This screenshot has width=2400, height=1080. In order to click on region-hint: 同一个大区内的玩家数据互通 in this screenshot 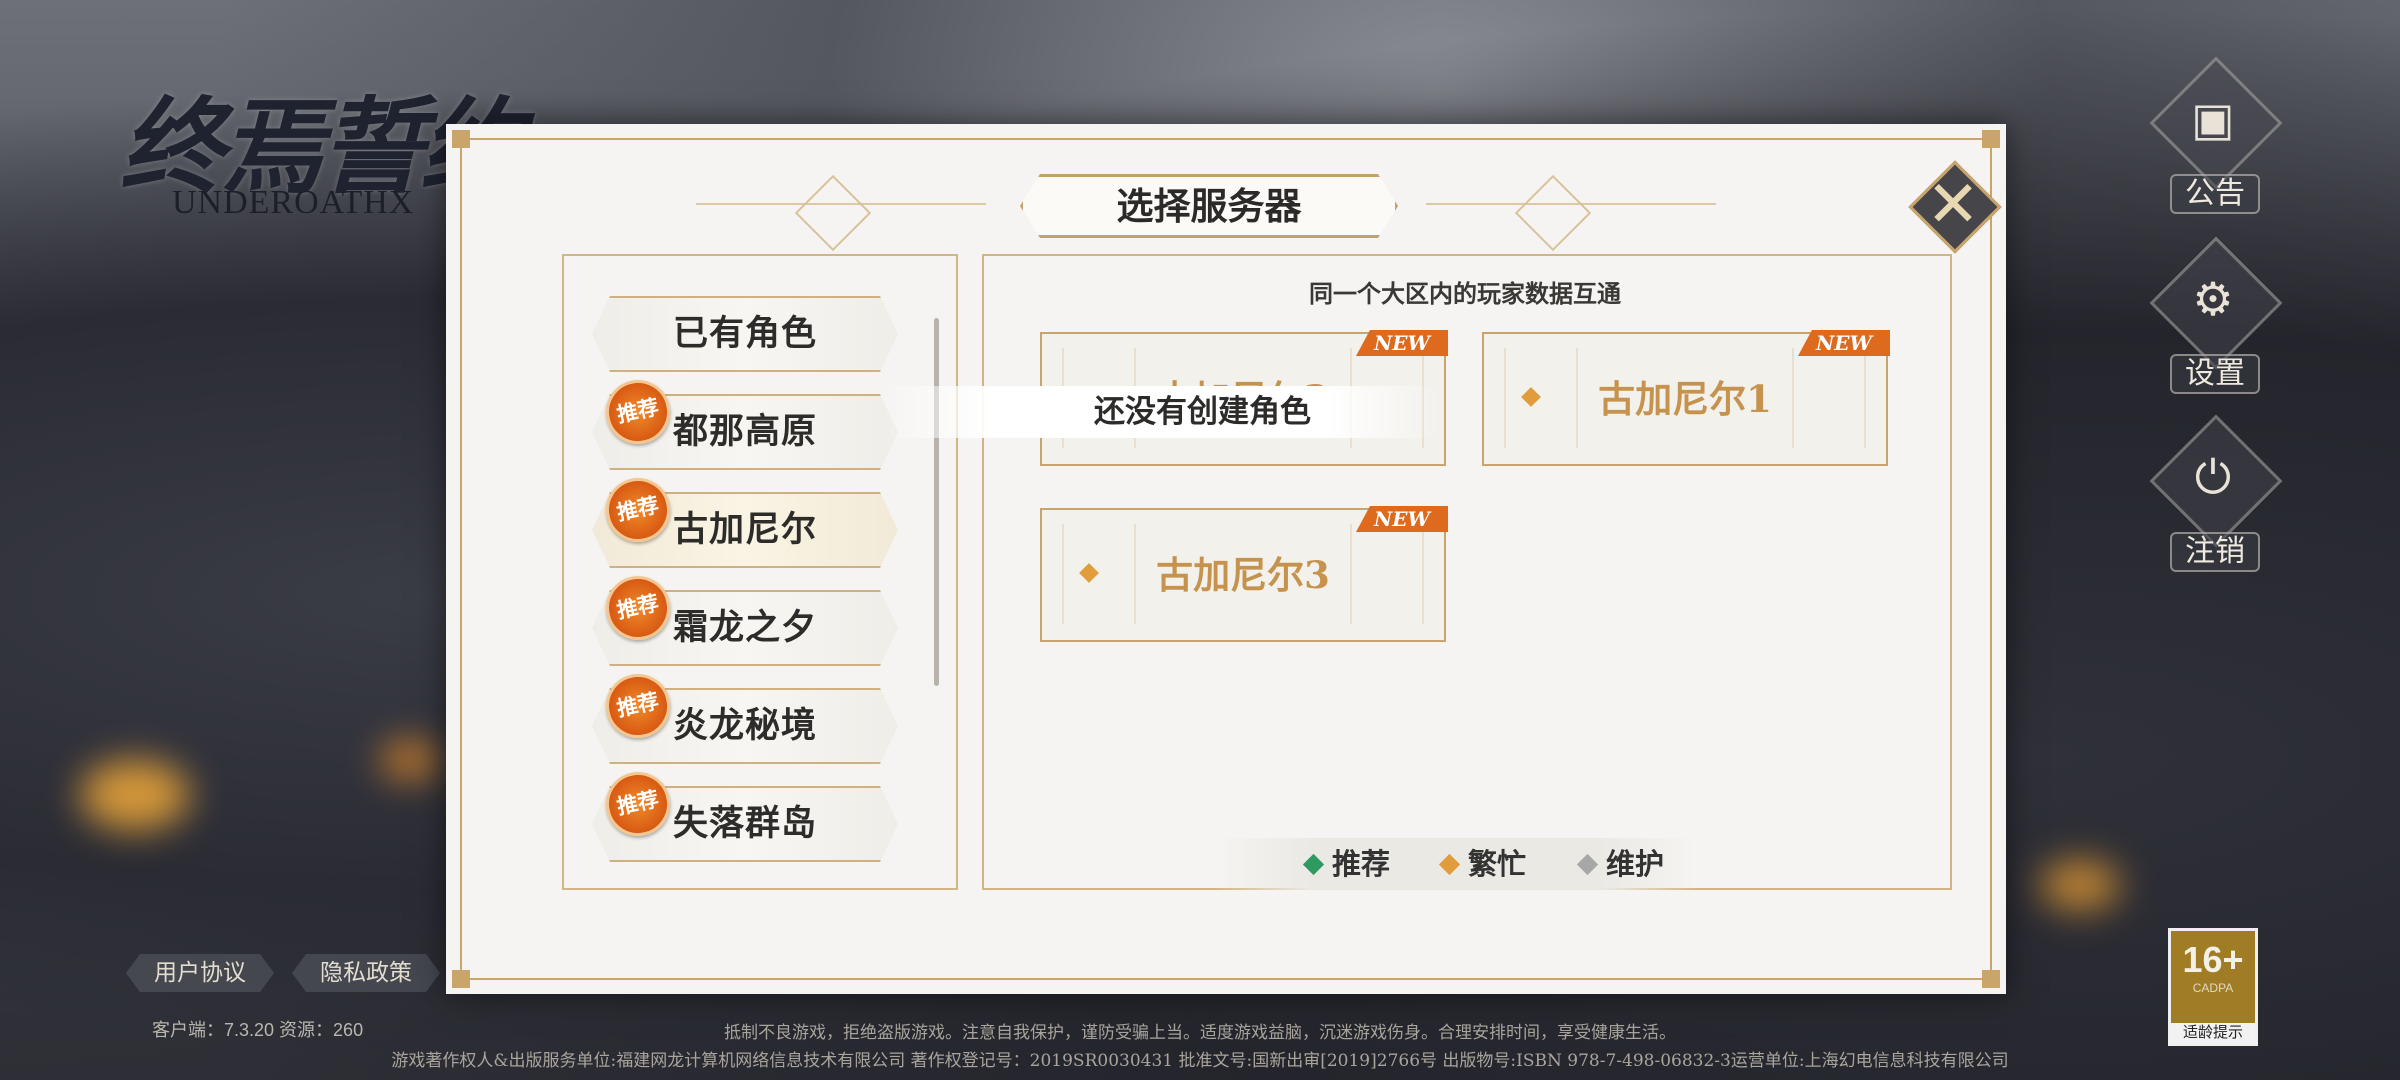, I will do `click(1465, 293)`.